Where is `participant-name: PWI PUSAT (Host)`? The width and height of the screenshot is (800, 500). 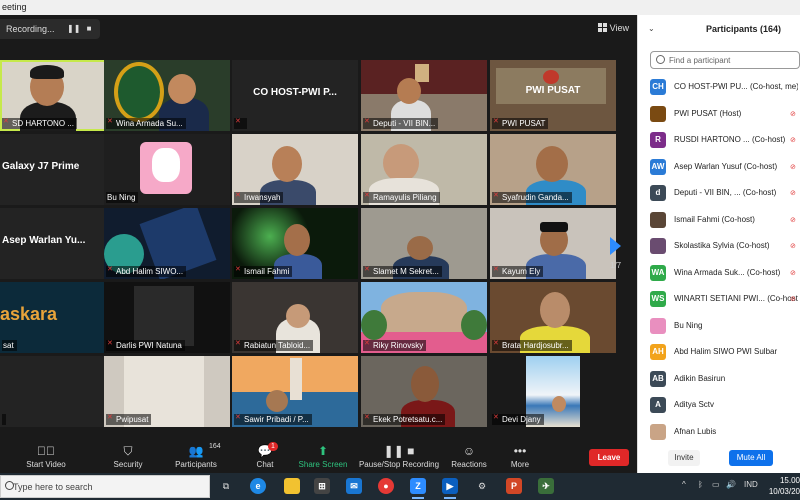 participant-name: PWI PUSAT (Host) is located at coordinates (708, 113).